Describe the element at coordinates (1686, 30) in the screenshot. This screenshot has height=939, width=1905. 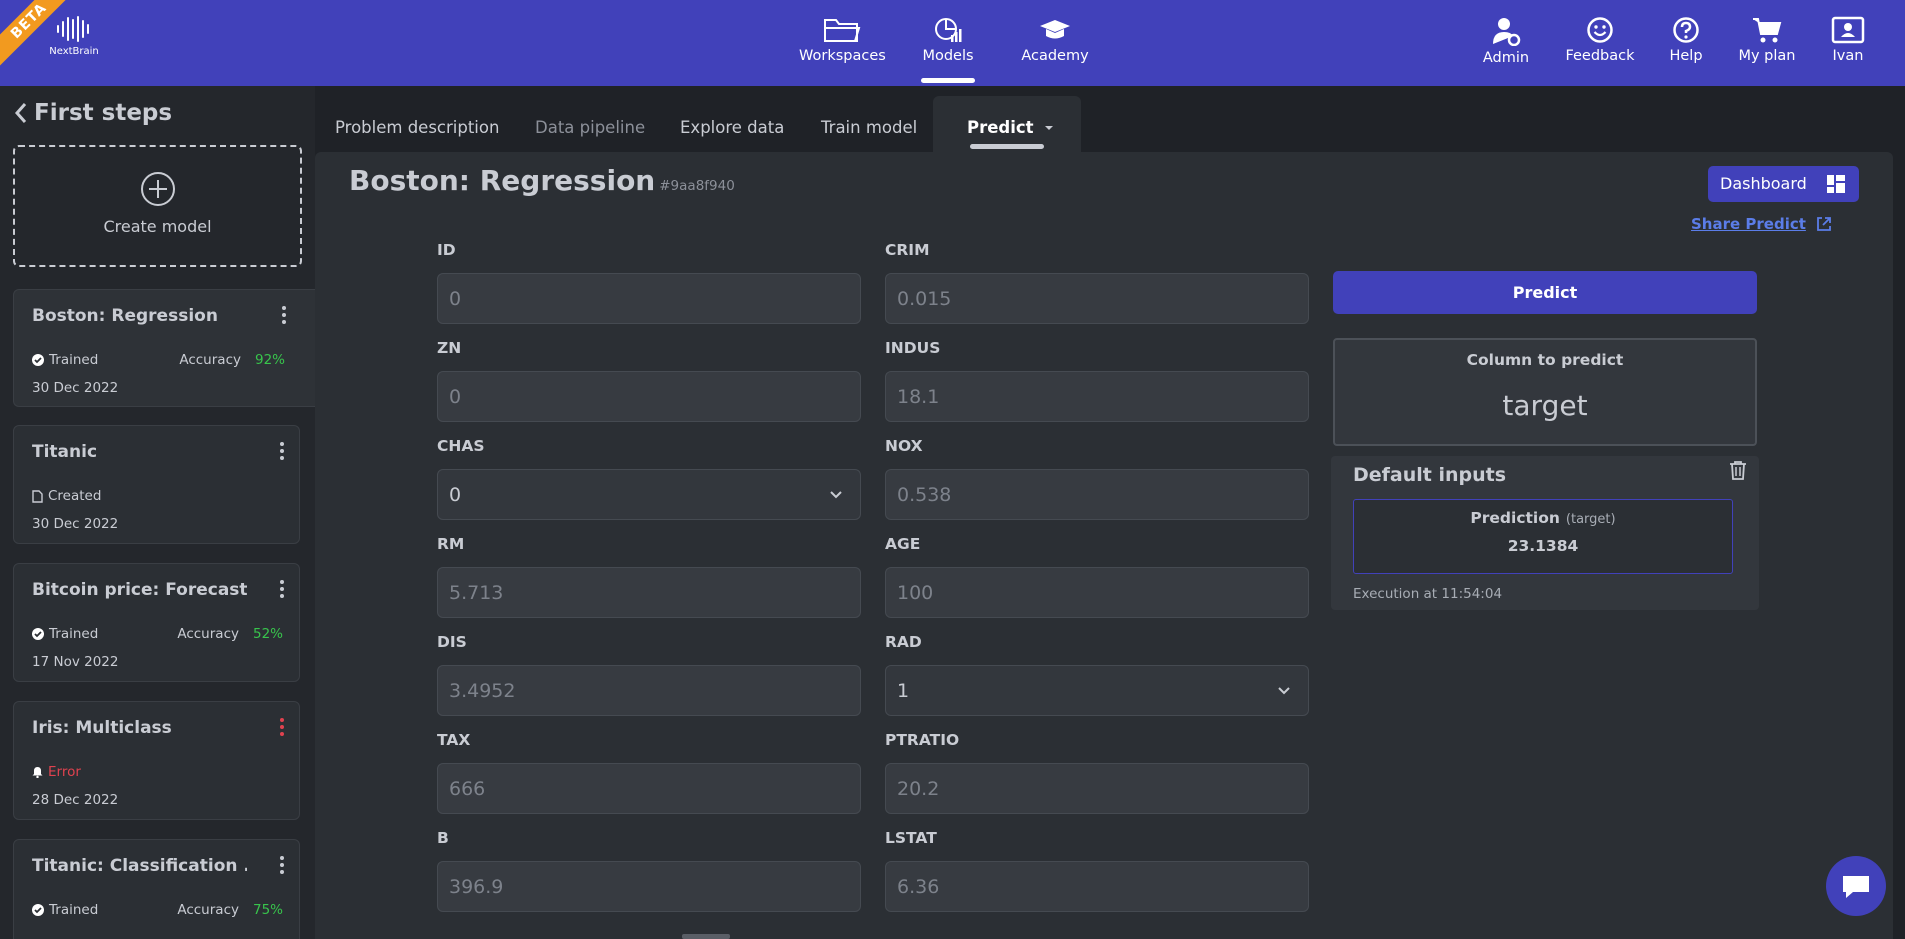
I see `question-icon` at that location.